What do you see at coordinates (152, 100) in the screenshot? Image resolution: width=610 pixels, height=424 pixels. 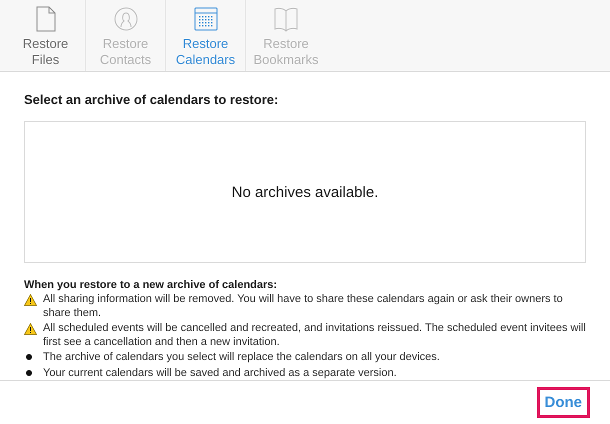 I see `prompt-text: Select an archive of calendars to restore:` at bounding box center [152, 100].